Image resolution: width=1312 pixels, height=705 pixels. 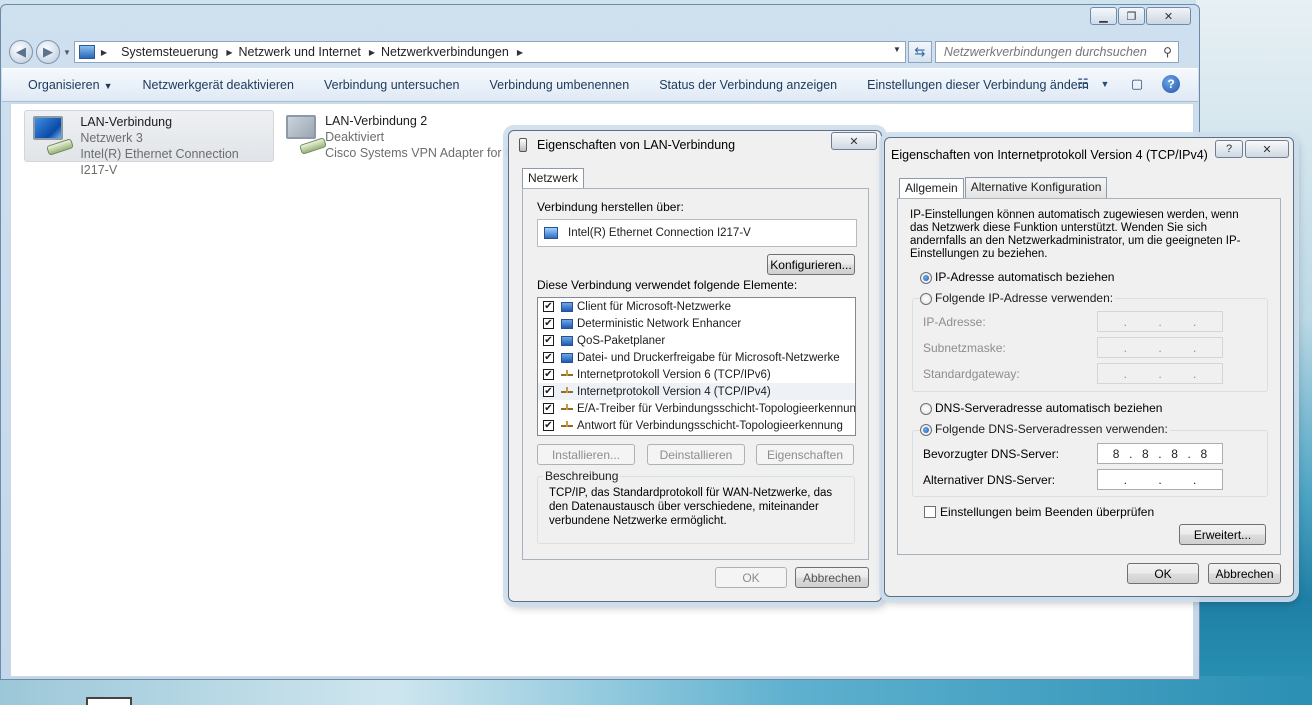 I want to click on change-view-icon: ☷, so click(x=1083, y=84).